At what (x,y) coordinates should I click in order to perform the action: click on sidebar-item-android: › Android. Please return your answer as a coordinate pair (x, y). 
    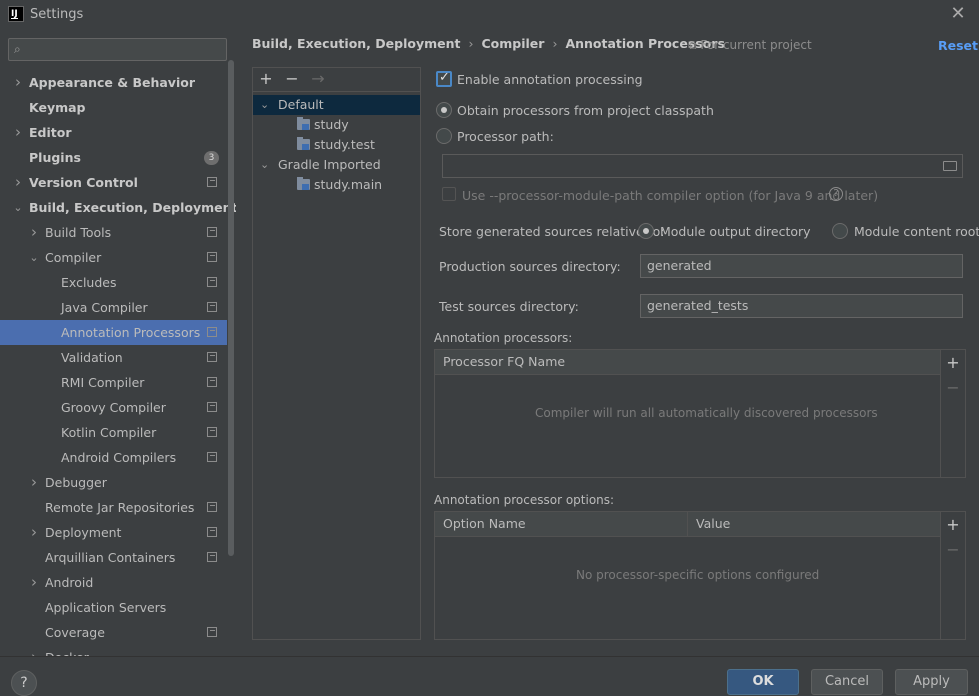
    Looking at the image, I should click on (113, 582).